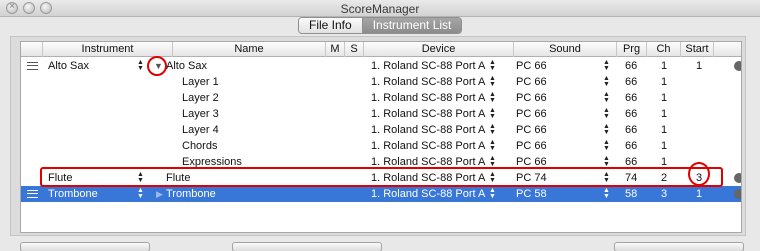 The width and height of the screenshot is (760, 251). I want to click on header-drag-column, so click(32, 49).